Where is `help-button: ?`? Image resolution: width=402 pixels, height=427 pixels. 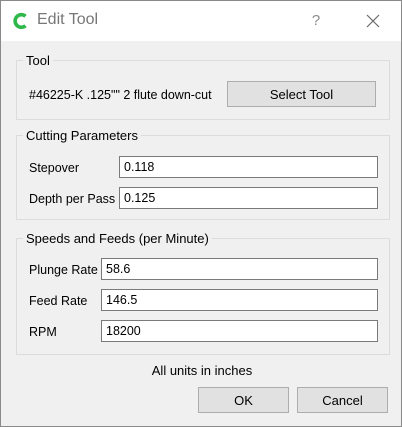 help-button: ? is located at coordinates (316, 21).